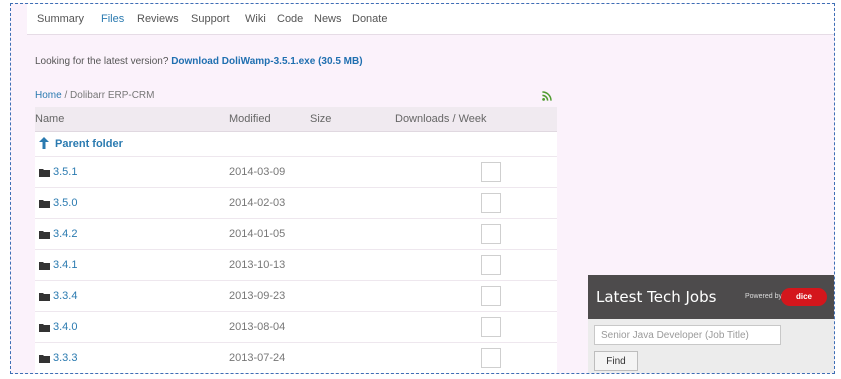 Image resolution: width=841 pixels, height=379 pixels. Describe the element at coordinates (112, 95) in the screenshot. I see `breadcrumb-current: Dolibarr ERP-CRM` at that location.